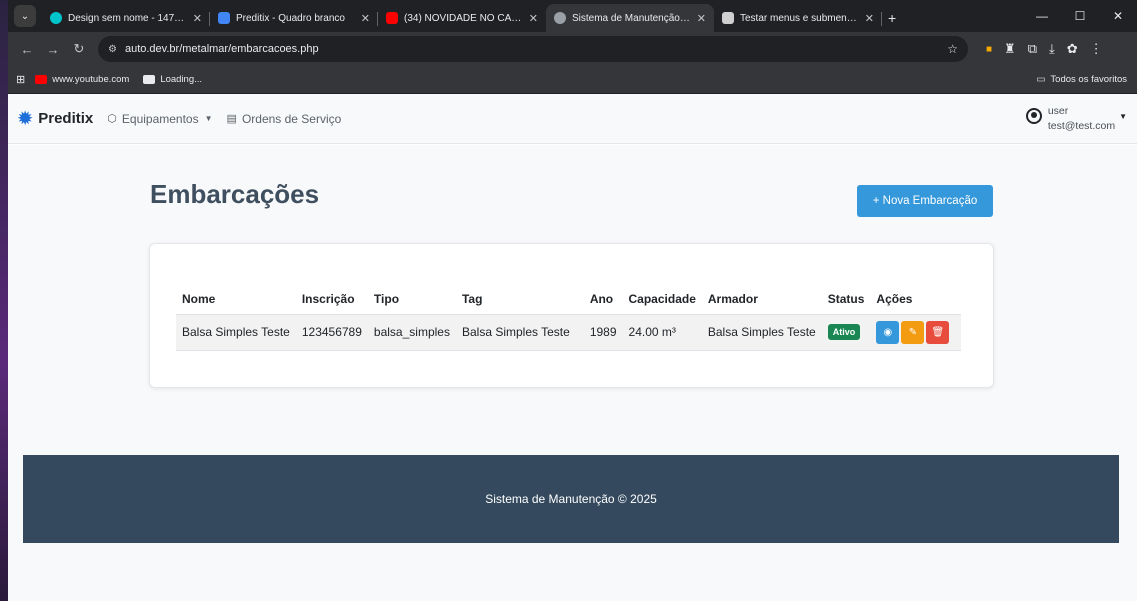 The width and height of the screenshot is (1137, 601). I want to click on tab-title: Testar menus e submenus do si, so click(799, 18).